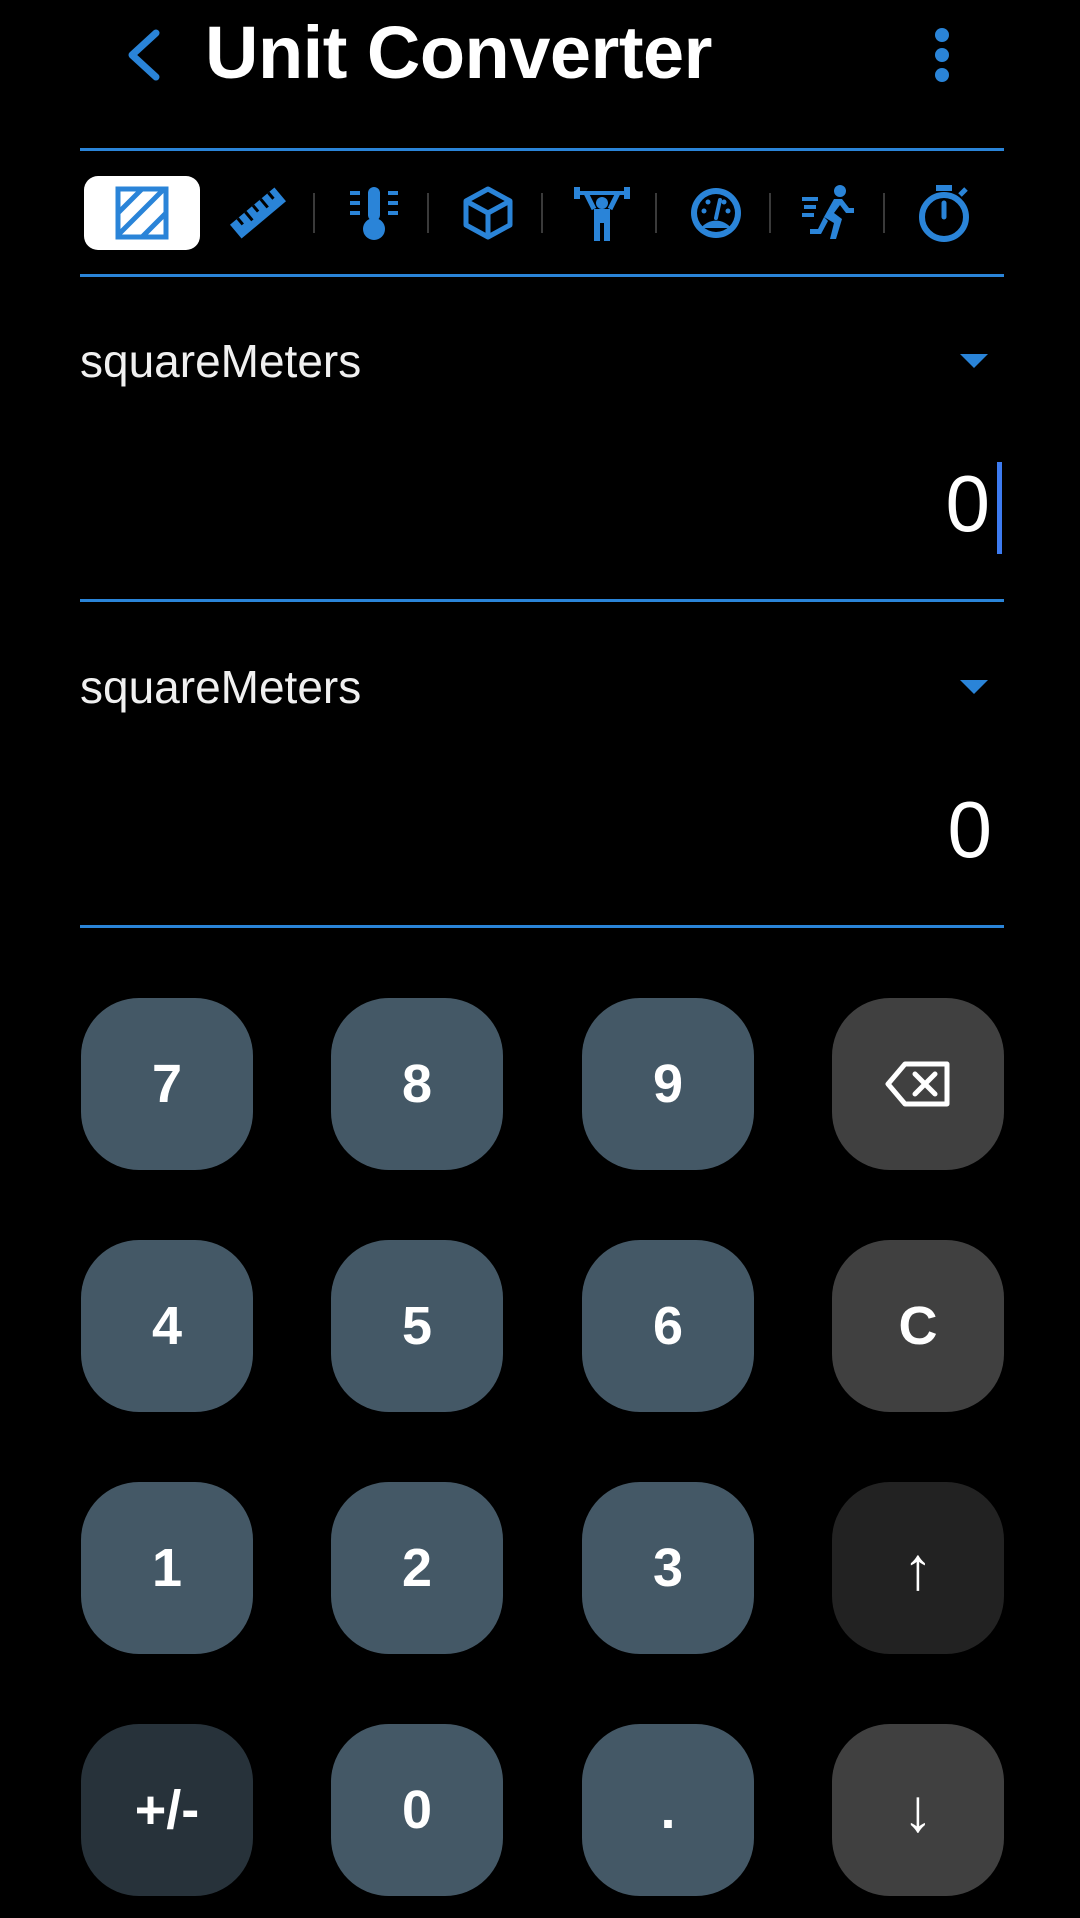 This screenshot has height=1918, width=1080. Describe the element at coordinates (167, 1568) in the screenshot. I see `key-1: 1` at that location.